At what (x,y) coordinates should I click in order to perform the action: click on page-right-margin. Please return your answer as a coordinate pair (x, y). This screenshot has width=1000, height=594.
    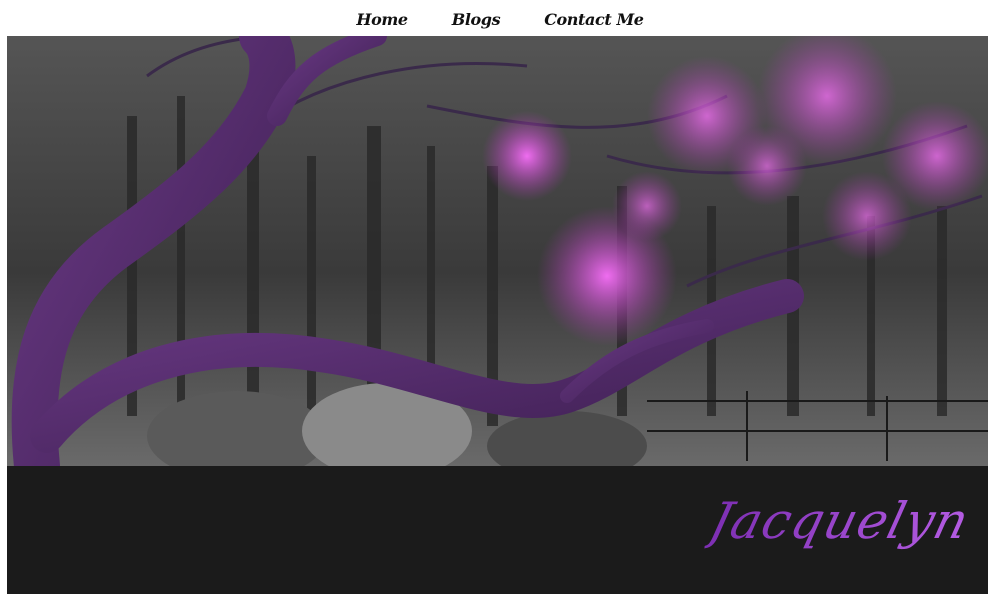
    Looking at the image, I should click on (994, 315).